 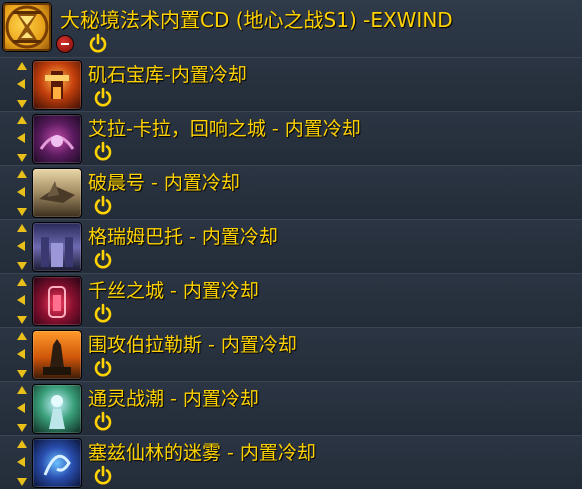 What do you see at coordinates (27, 27) in the screenshot?
I see `hourglass-gear-icon` at bounding box center [27, 27].